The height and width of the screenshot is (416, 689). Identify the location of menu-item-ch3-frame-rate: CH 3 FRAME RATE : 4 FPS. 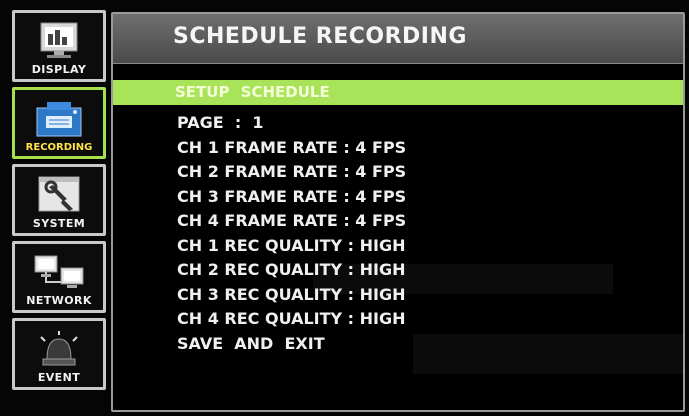
(291, 197).